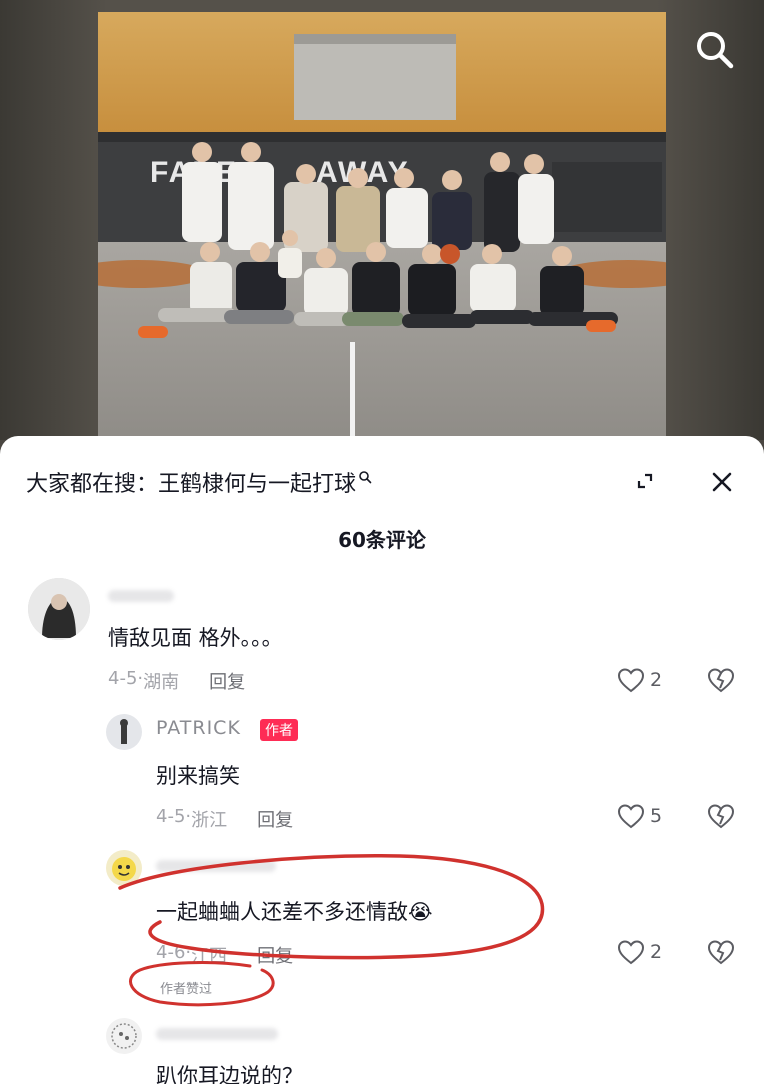 The height and width of the screenshot is (1084, 764). Describe the element at coordinates (279, 730) in the screenshot. I see `author-badge: 作者` at that location.